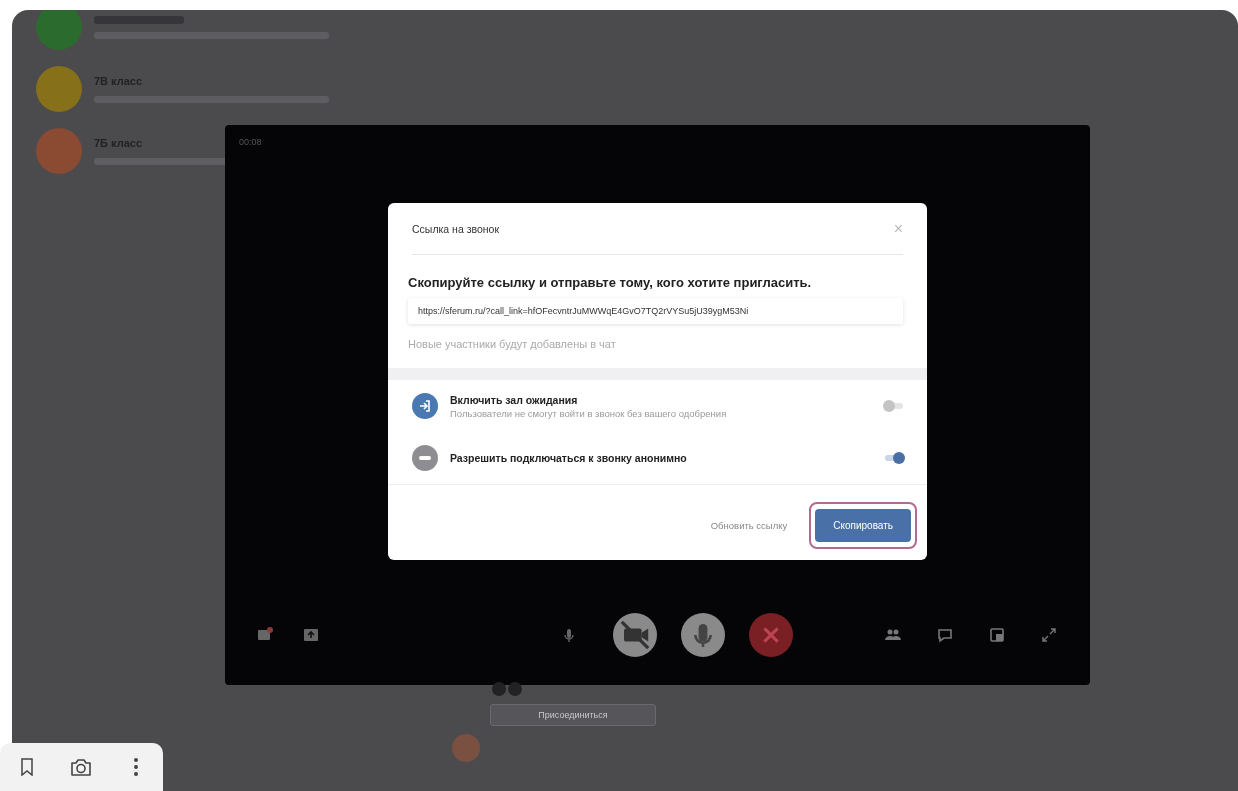 The width and height of the screenshot is (1238, 791). I want to click on refresh-link-button: Обновить ссылку, so click(749, 525).